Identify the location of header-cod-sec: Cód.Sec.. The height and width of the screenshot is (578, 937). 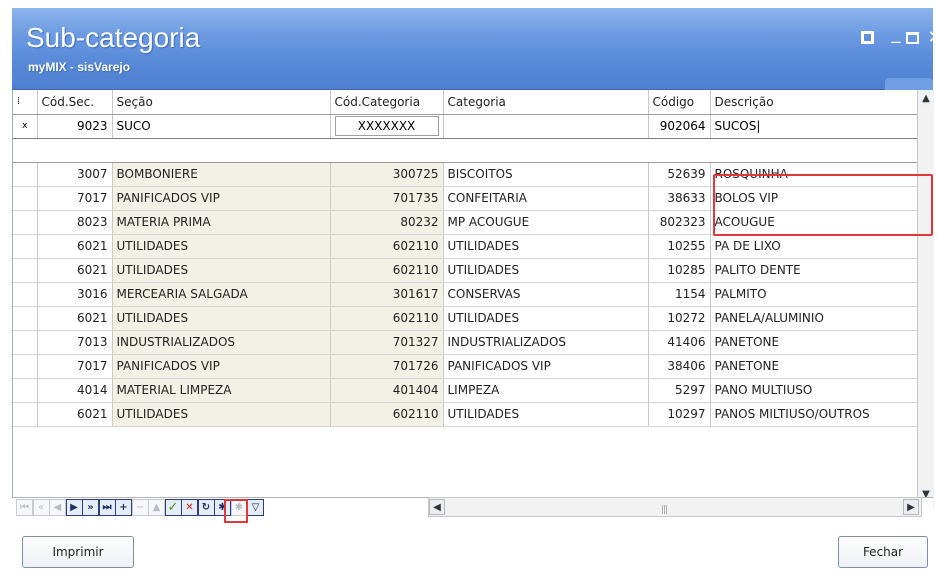
(75, 102).